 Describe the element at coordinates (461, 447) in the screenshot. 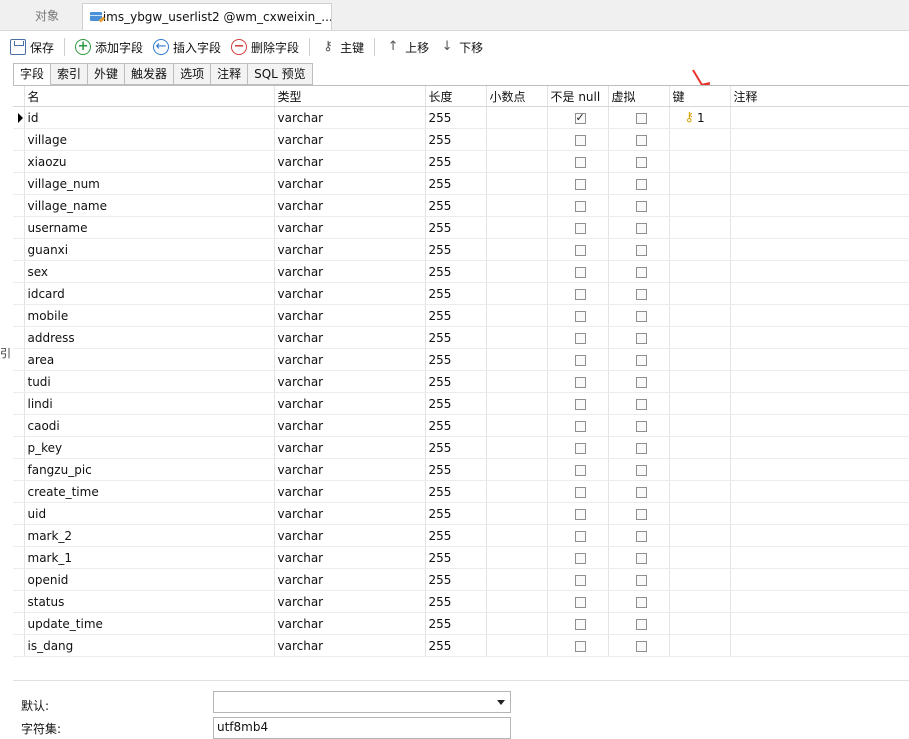

I see `table-row: p_key varchar 255` at that location.